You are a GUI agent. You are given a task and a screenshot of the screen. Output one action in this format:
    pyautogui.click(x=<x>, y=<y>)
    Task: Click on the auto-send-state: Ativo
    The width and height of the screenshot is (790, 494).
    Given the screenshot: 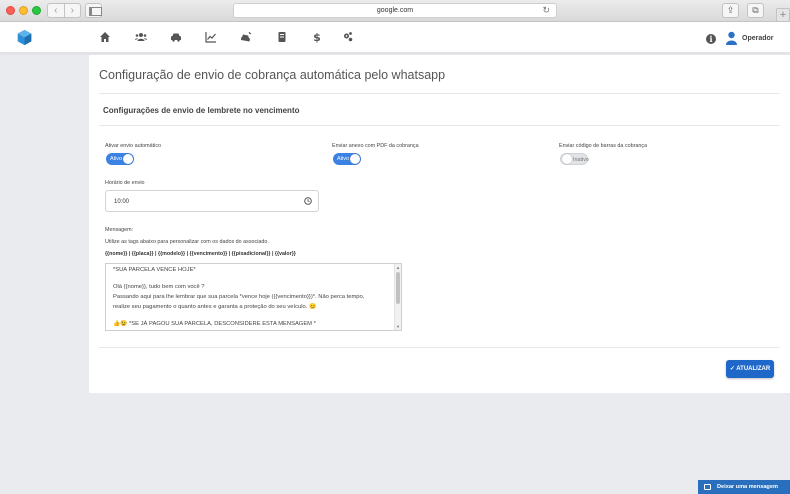 What is the action you would take?
    pyautogui.click(x=116, y=159)
    